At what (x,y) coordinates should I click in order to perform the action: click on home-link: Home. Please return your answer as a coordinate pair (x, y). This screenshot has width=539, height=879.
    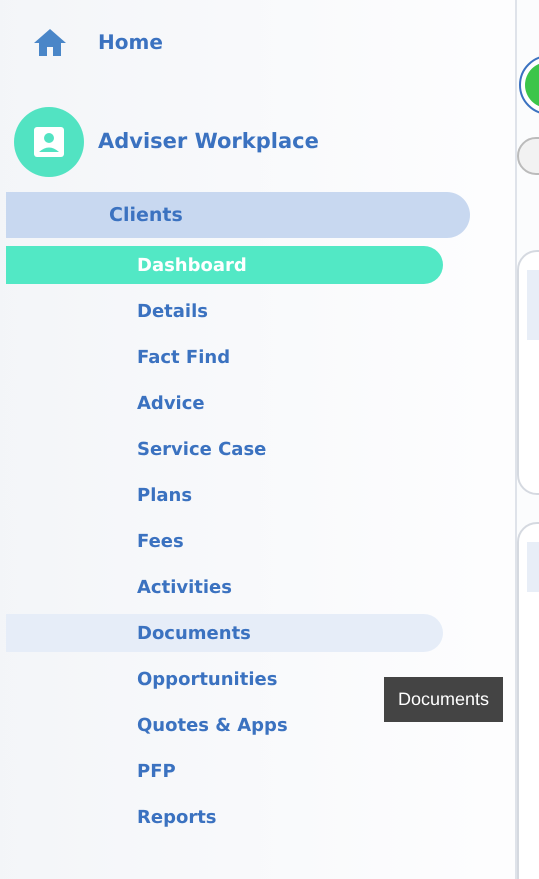
    Looking at the image, I should click on (130, 42).